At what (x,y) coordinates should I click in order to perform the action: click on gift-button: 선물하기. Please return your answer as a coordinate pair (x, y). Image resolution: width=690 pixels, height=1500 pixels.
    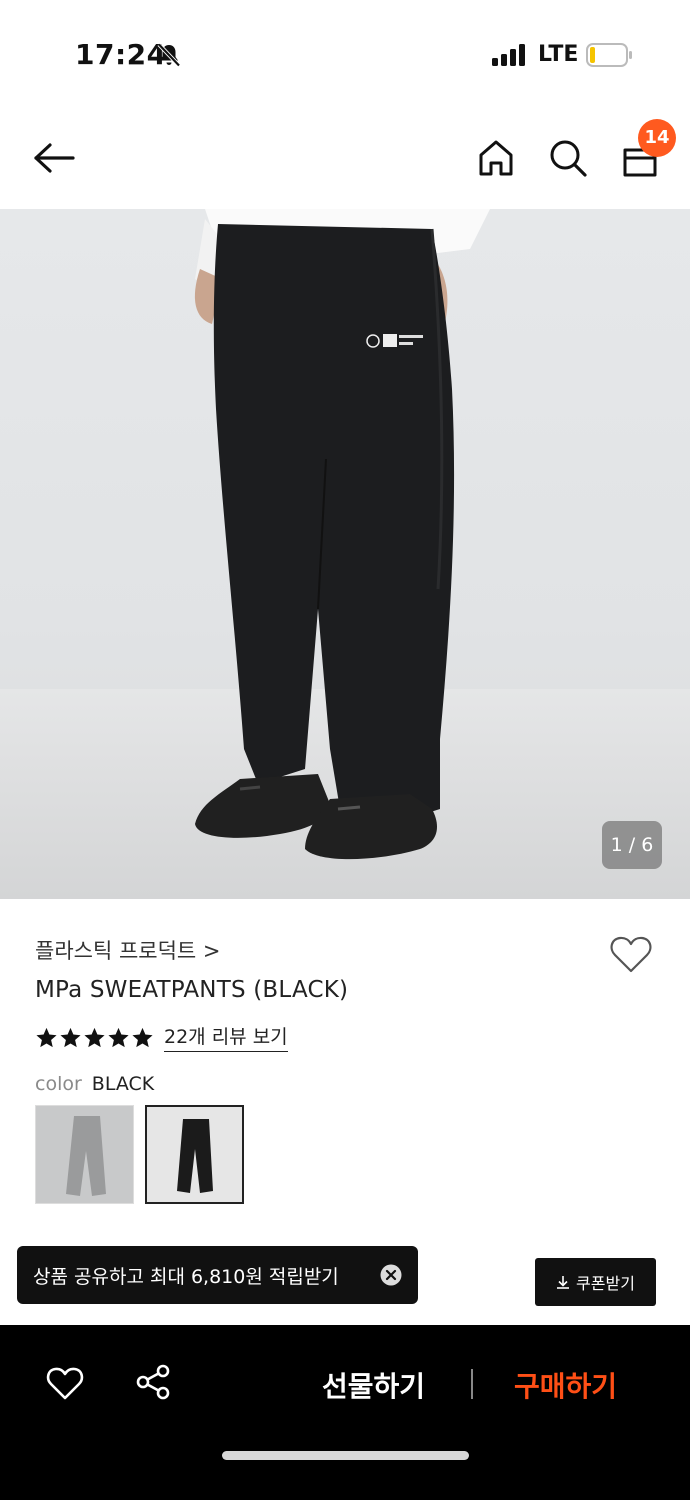
    Looking at the image, I should click on (373, 1385).